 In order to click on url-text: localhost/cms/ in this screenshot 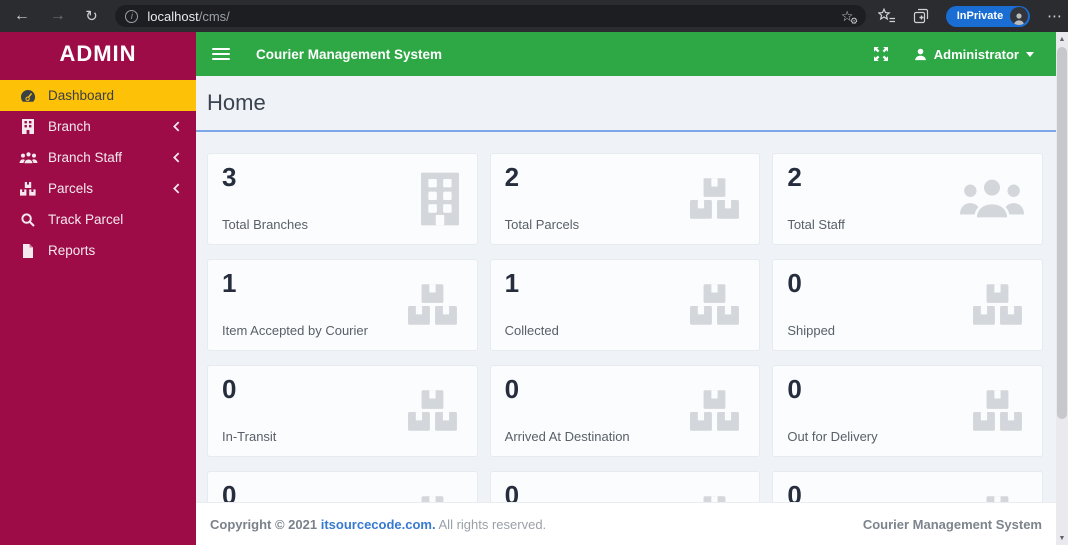, I will do `click(188, 16)`.